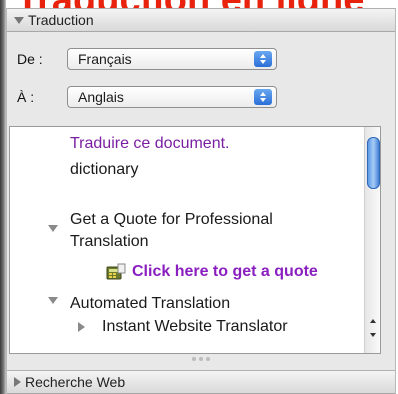 Image resolution: width=398 pixels, height=394 pixels. I want to click on traduction-header-label: Traduction, so click(61, 20).